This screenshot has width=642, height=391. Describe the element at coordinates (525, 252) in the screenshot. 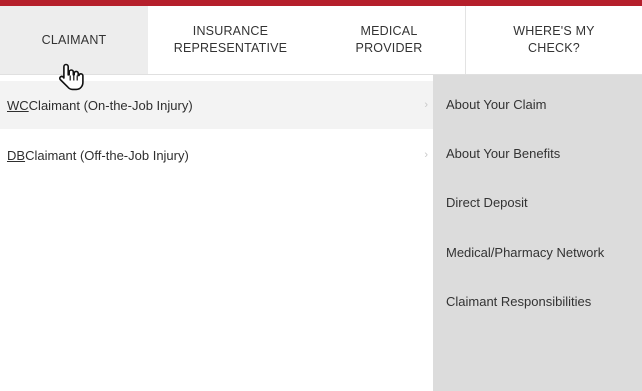

I see `flyout-item-medical-pharmacy-network: Medical/Pharmacy Network` at that location.